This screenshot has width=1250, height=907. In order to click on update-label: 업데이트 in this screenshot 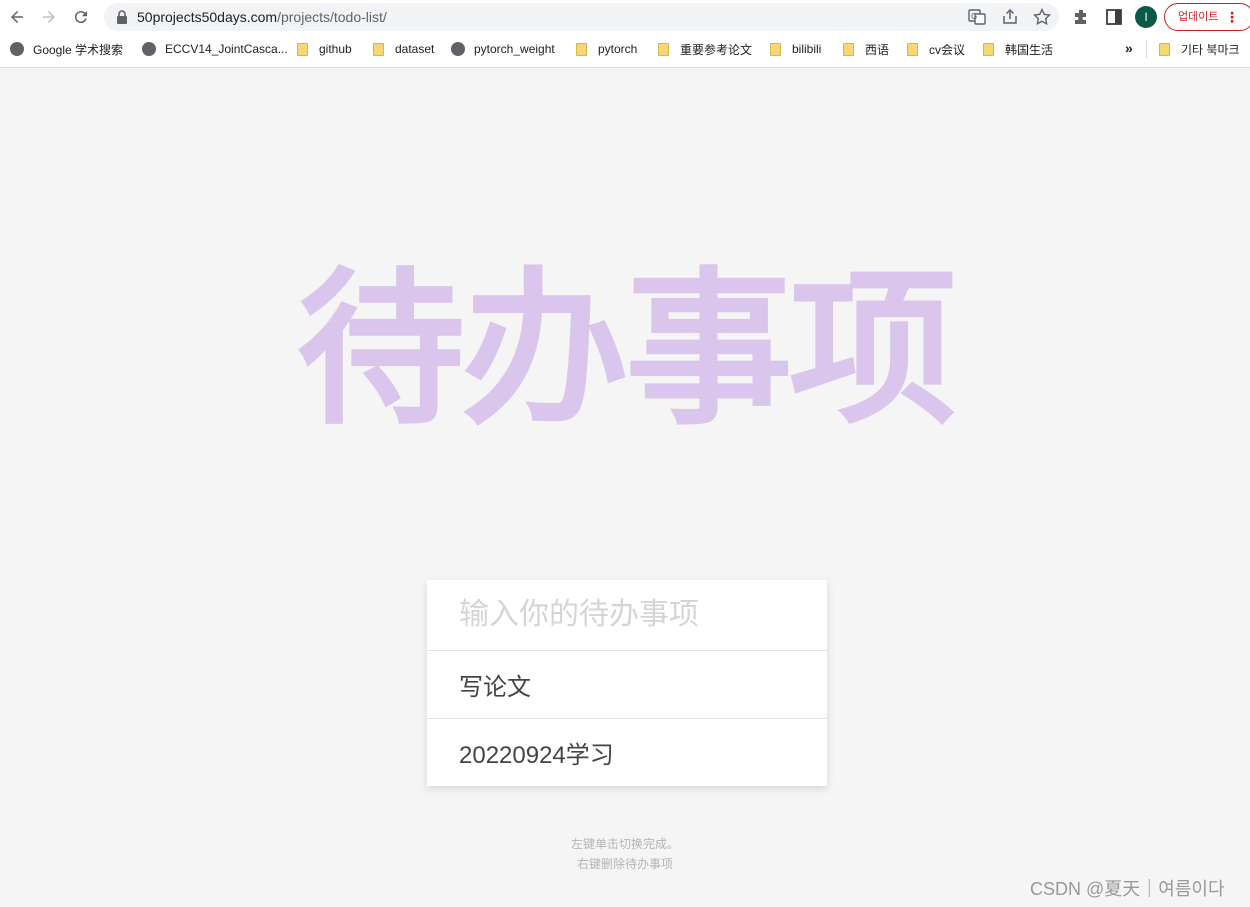, I will do `click(1198, 17)`.